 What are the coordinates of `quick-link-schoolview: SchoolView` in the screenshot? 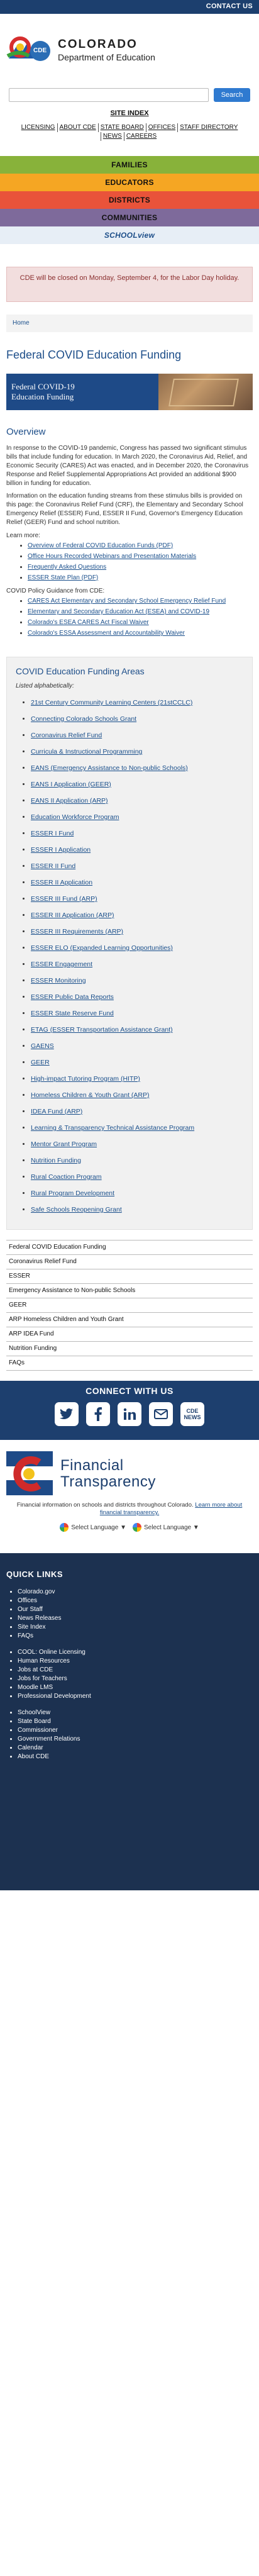 It's located at (34, 1712).